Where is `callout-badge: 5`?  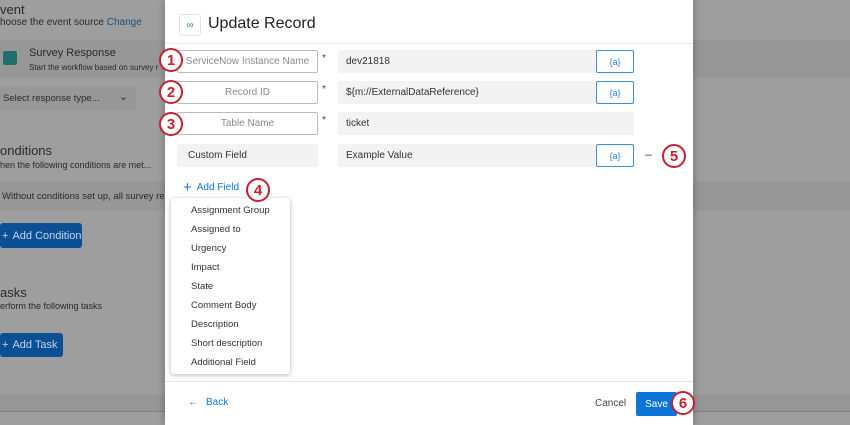 callout-badge: 5 is located at coordinates (674, 156).